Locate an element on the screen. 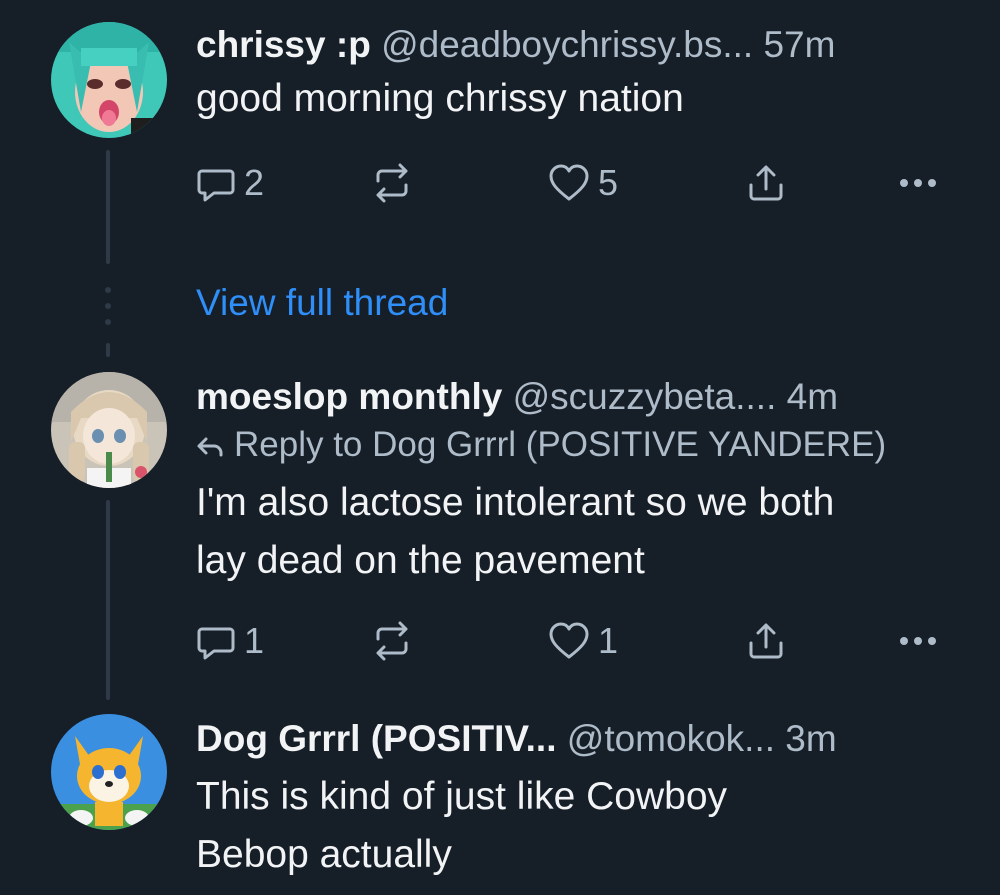  reply-button: 1 is located at coordinates (230, 641).